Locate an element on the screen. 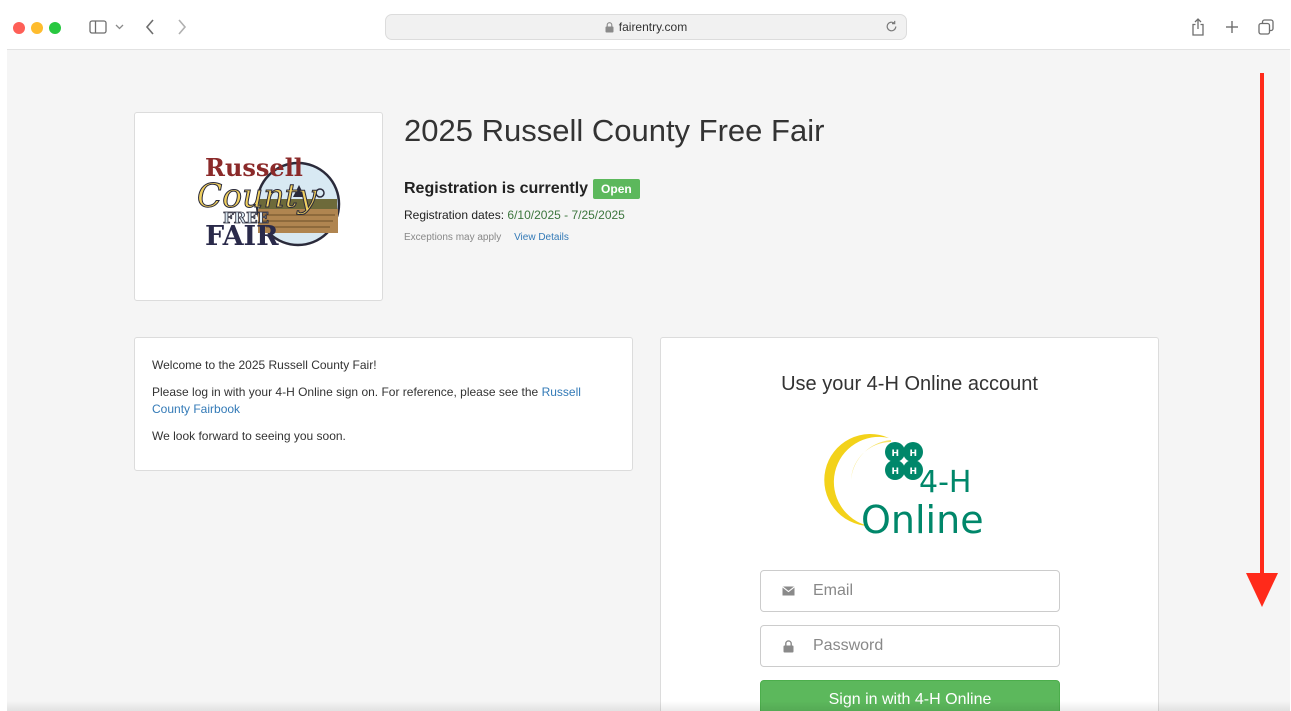  view-details-link: View Details is located at coordinates (541, 237).